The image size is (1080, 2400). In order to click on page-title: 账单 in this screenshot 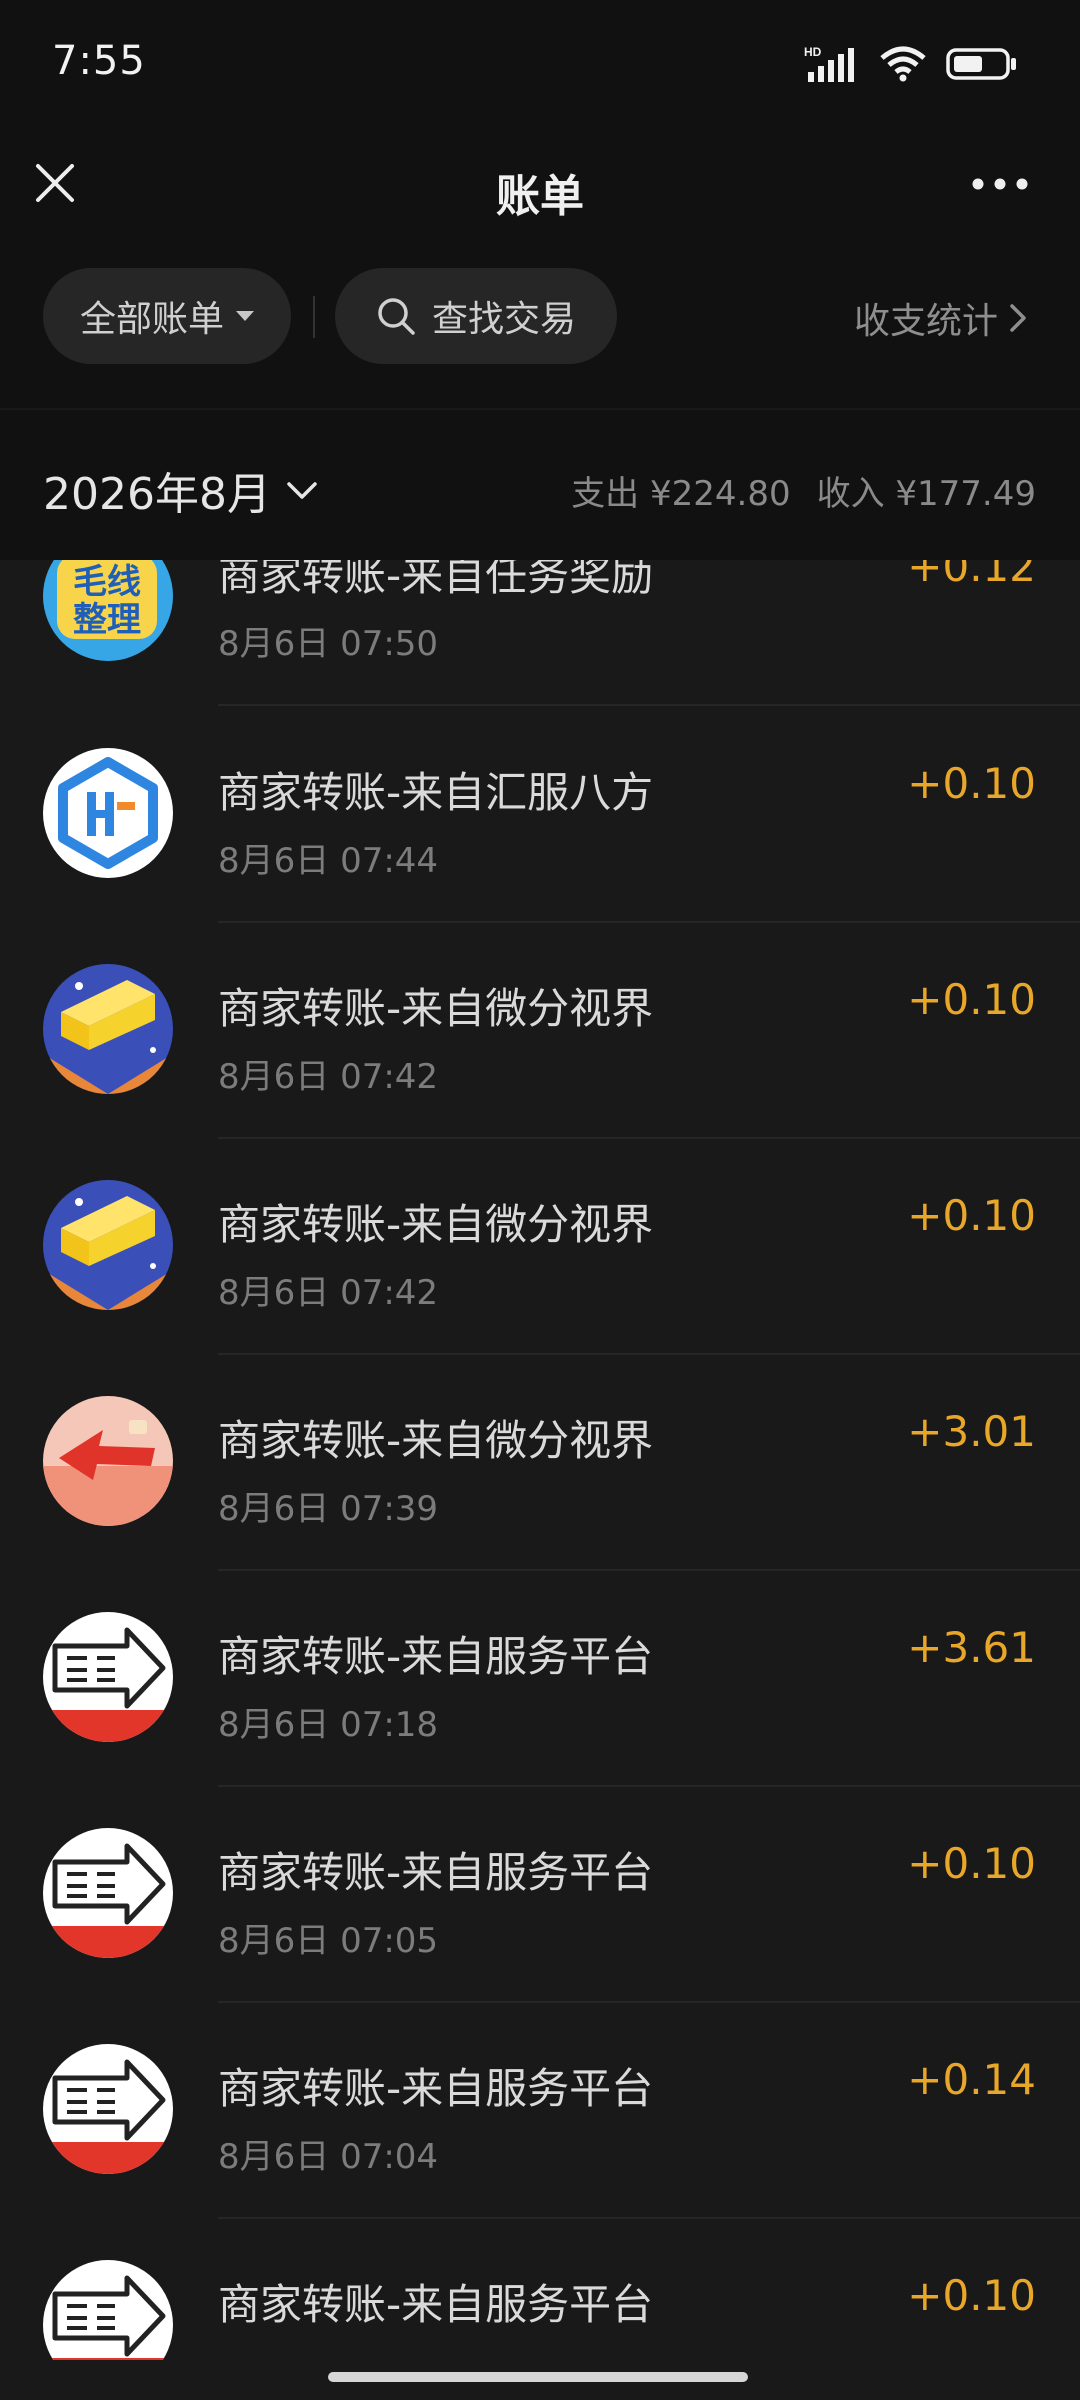, I will do `click(540, 196)`.